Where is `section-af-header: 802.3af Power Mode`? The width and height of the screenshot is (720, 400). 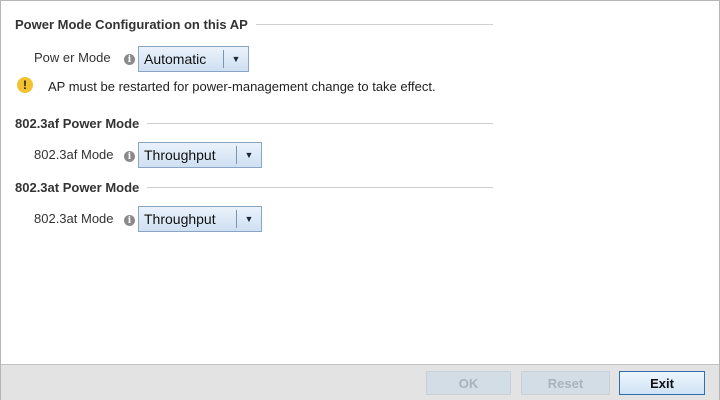 section-af-header: 802.3af Power Mode is located at coordinates (254, 123).